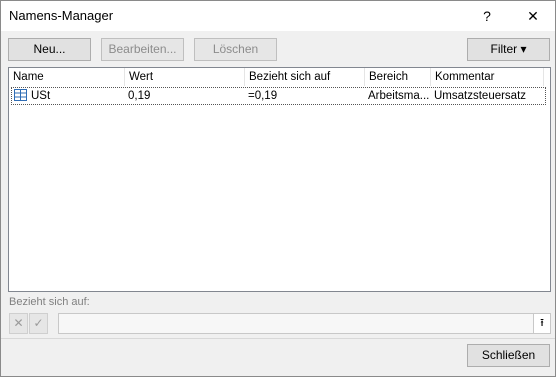  I want to click on column-header-value: Wert, so click(185, 77).